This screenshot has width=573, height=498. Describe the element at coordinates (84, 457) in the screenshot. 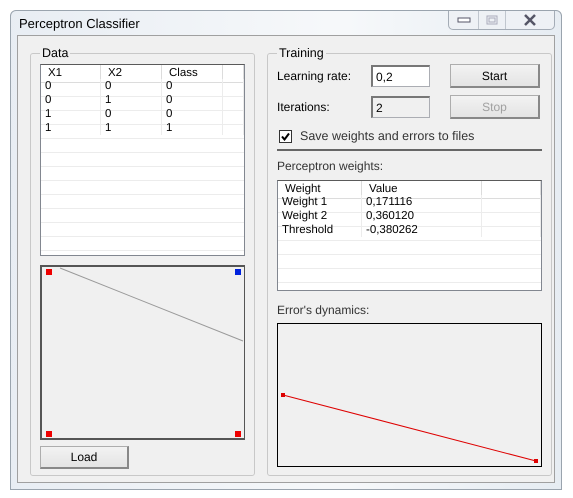

I see `load-button: Load` at that location.